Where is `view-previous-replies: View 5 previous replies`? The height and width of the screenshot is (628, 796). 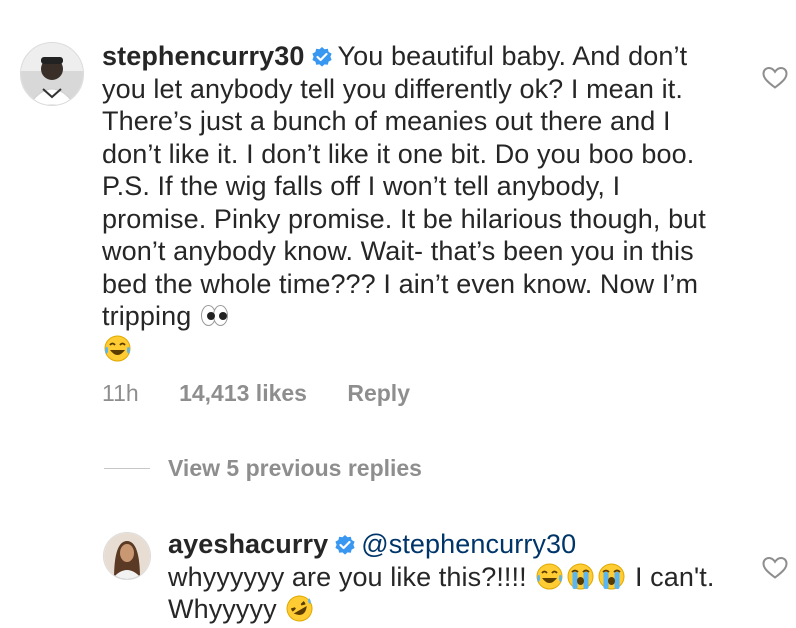
view-previous-replies: View 5 previous replies is located at coordinates (263, 468).